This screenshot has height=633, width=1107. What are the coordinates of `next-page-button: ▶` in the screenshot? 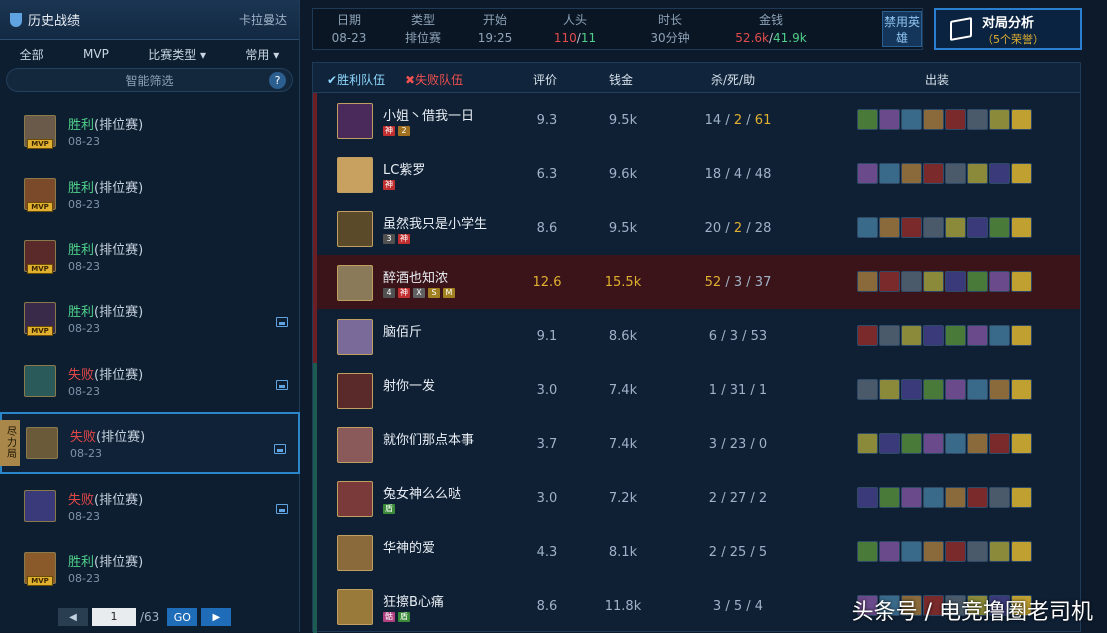 It's located at (216, 617).